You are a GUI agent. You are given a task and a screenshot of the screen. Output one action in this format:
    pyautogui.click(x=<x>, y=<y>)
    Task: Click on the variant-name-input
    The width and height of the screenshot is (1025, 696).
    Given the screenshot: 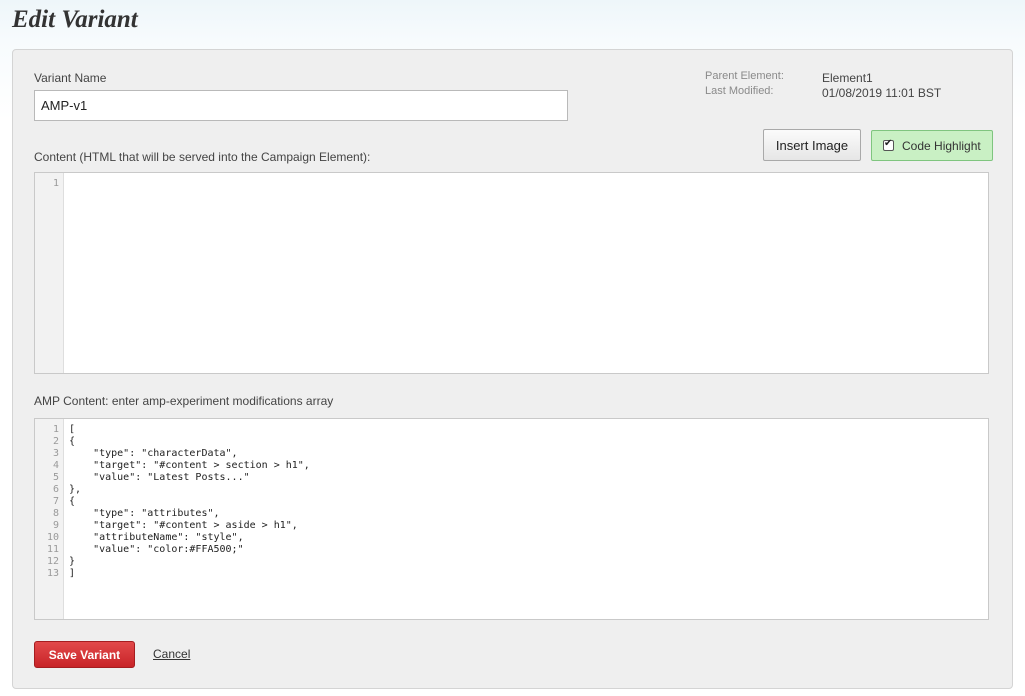 What is the action you would take?
    pyautogui.click(x=301, y=105)
    